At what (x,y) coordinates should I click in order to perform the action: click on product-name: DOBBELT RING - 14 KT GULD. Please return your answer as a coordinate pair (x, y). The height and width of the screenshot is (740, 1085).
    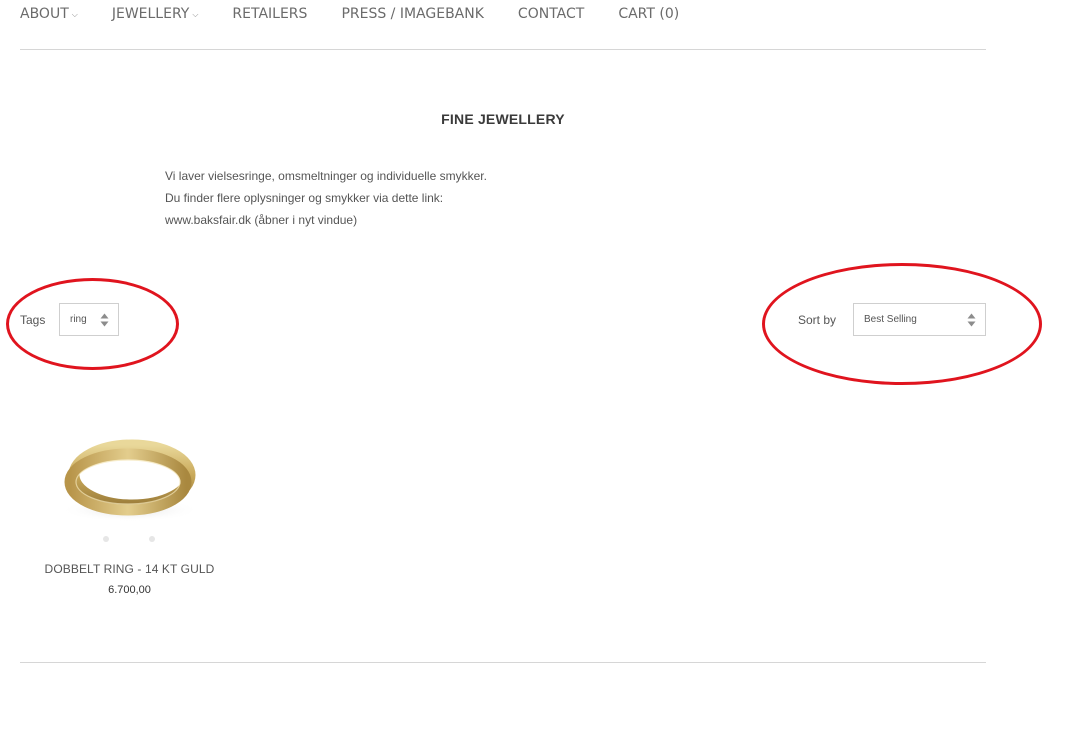
    Looking at the image, I should click on (129, 569).